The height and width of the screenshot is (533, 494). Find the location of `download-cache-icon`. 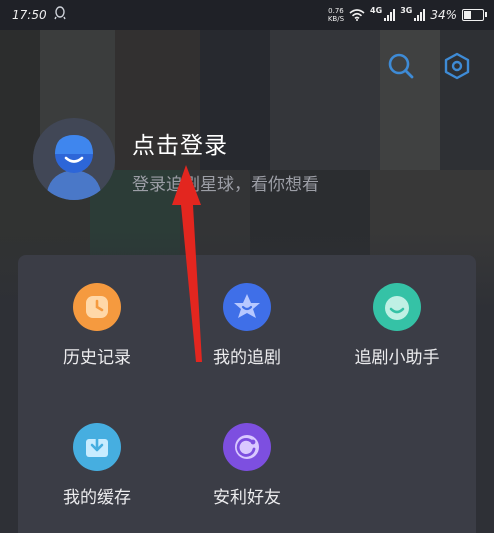

download-cache-icon is located at coordinates (97, 447).